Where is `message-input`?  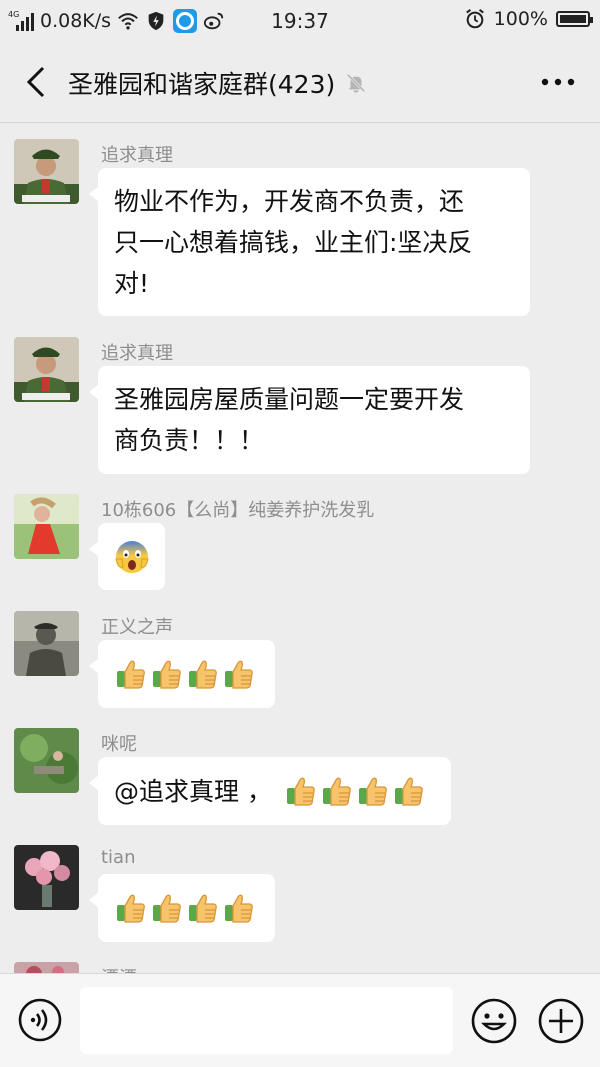 message-input is located at coordinates (266, 1020).